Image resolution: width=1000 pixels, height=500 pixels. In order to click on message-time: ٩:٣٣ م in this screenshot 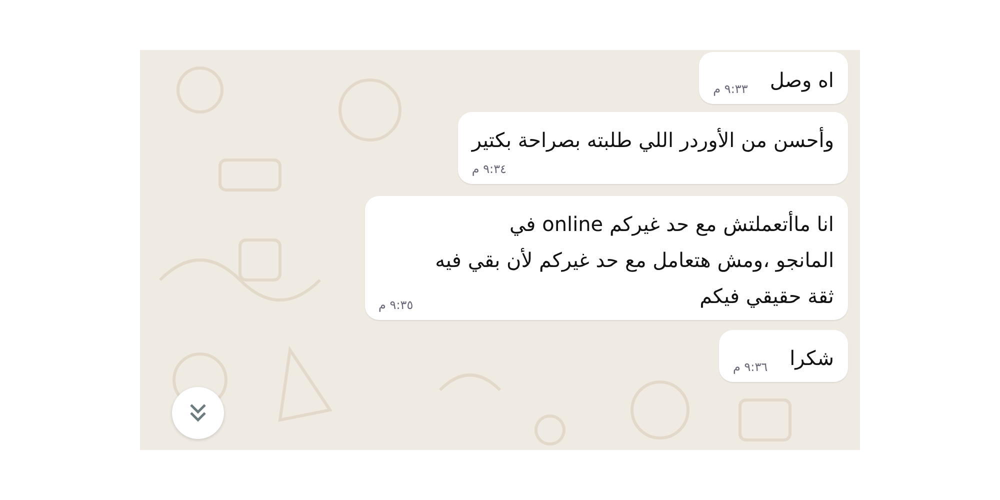, I will do `click(730, 90)`.